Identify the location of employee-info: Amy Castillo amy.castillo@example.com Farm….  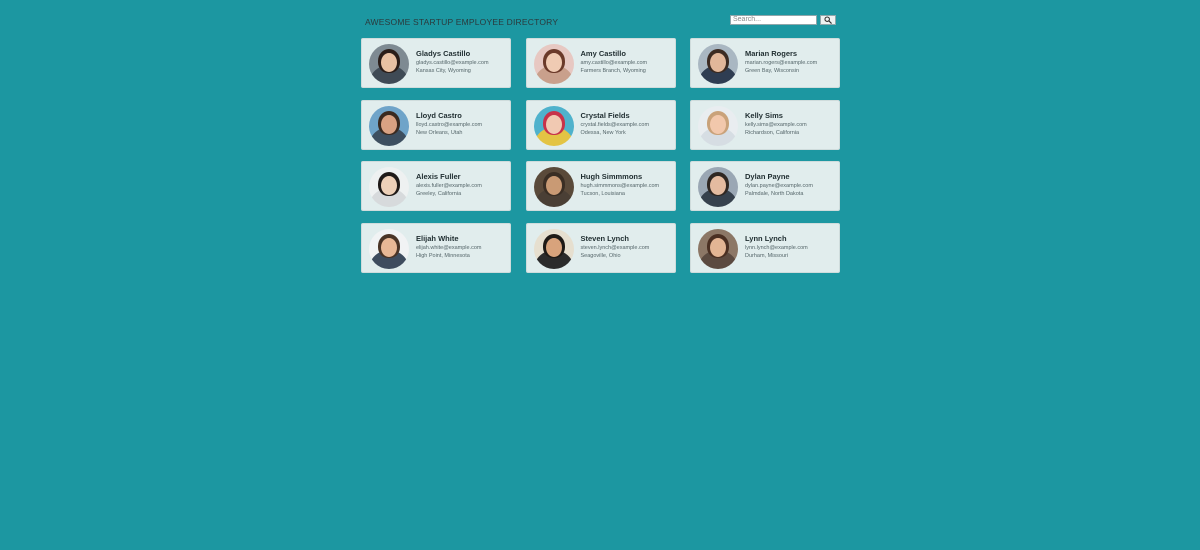
(626, 62).